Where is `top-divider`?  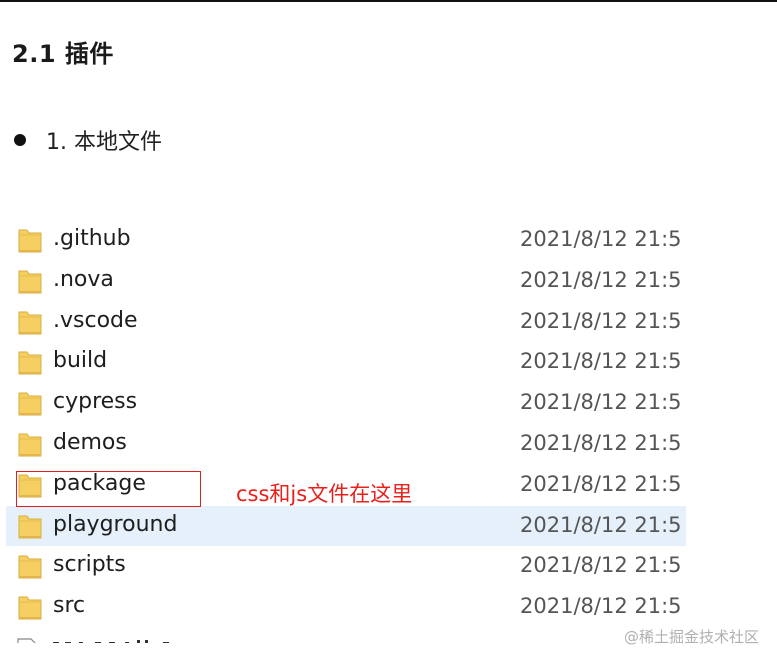
top-divider is located at coordinates (388, 1).